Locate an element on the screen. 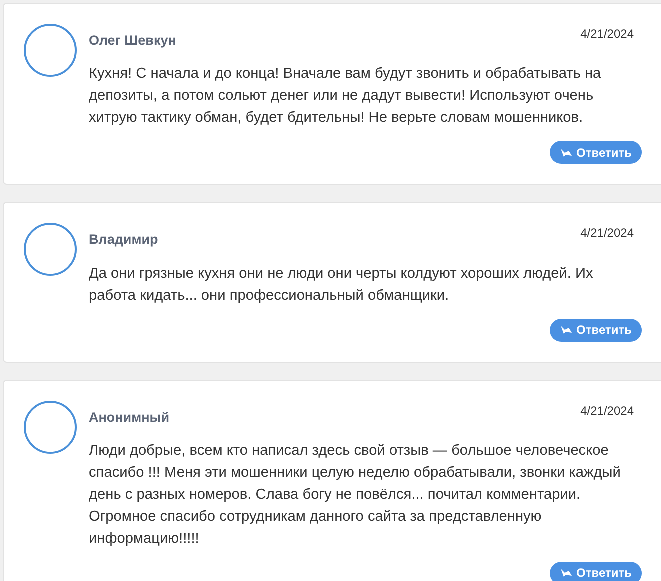  author-name: Анонимный is located at coordinates (129, 417).